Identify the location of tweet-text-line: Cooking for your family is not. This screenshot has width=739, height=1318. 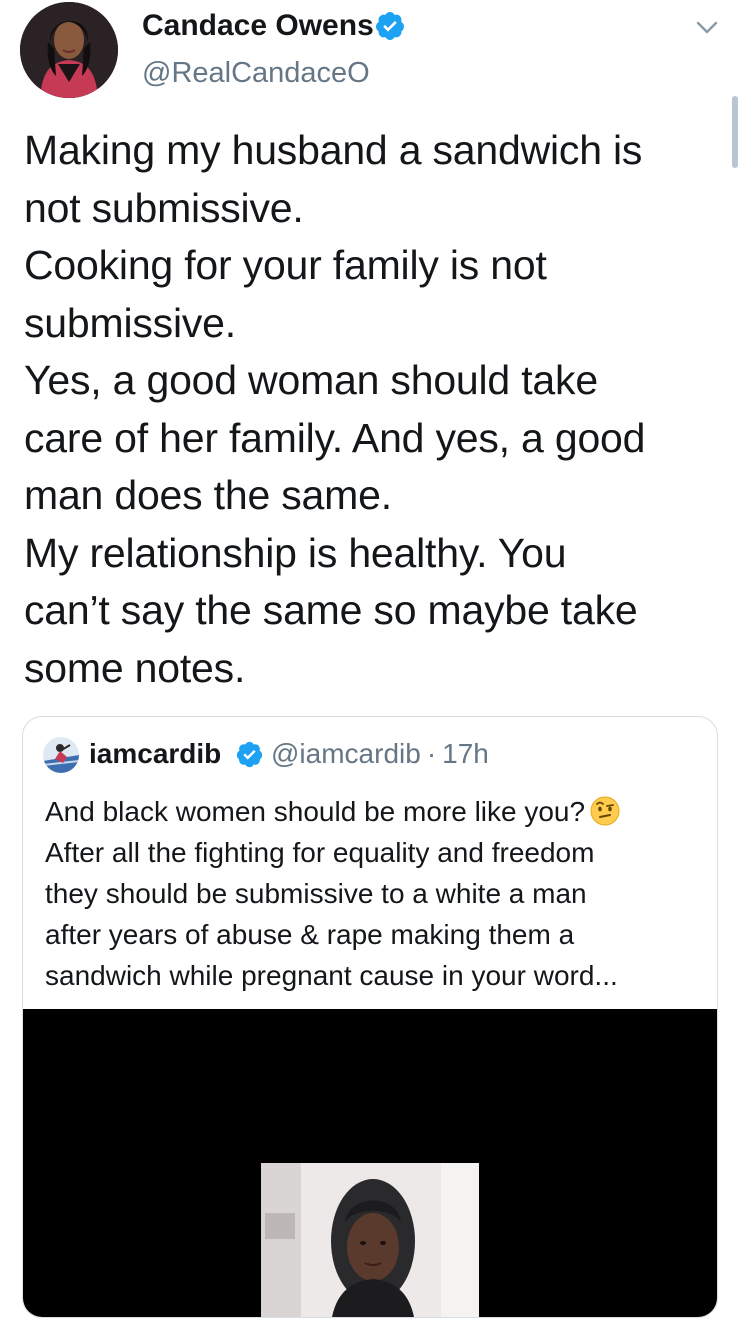
(285, 265).